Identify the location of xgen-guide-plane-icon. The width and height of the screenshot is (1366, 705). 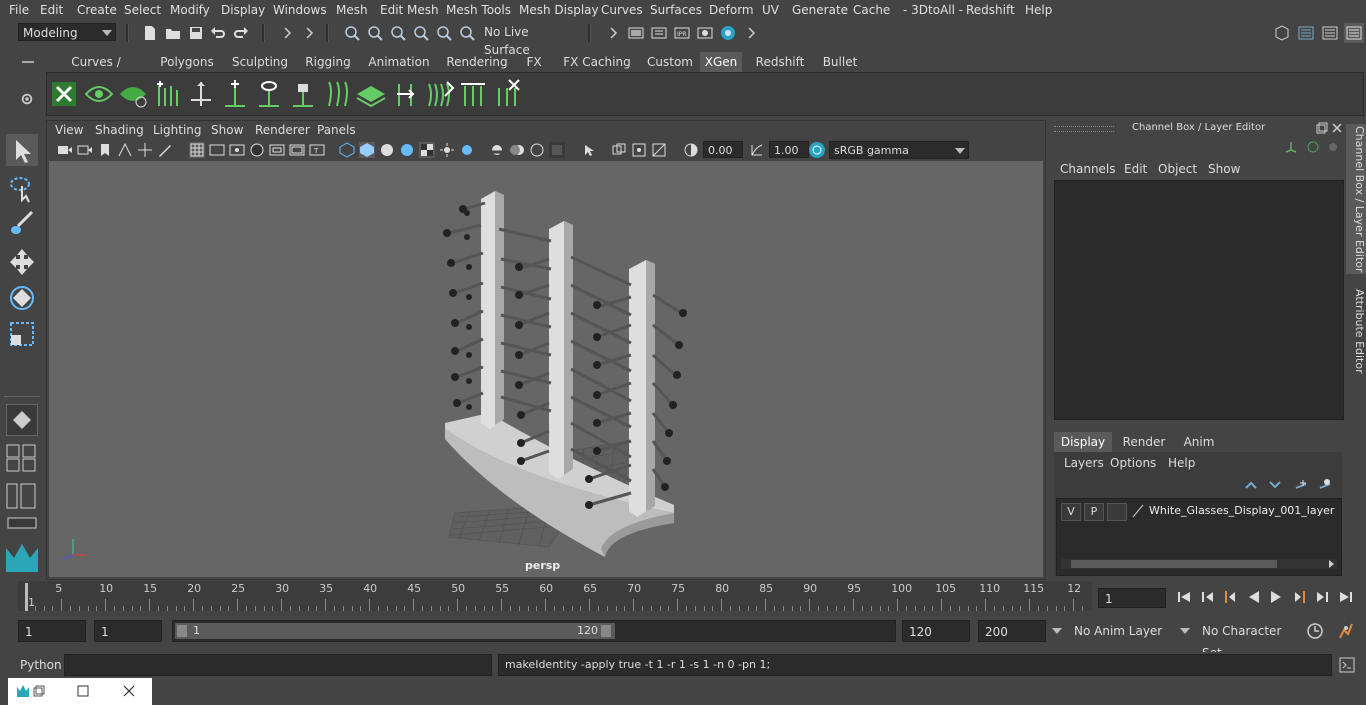
(371, 94).